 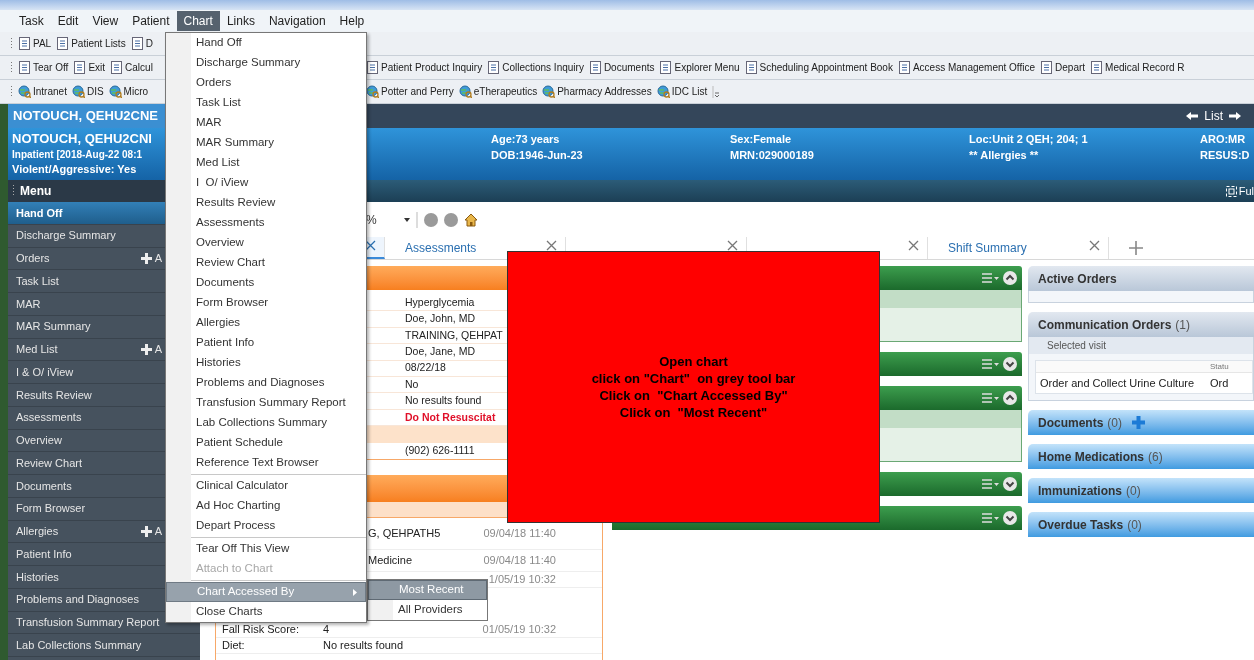 I want to click on field-label: Fall Risk Score:, so click(x=261, y=630).